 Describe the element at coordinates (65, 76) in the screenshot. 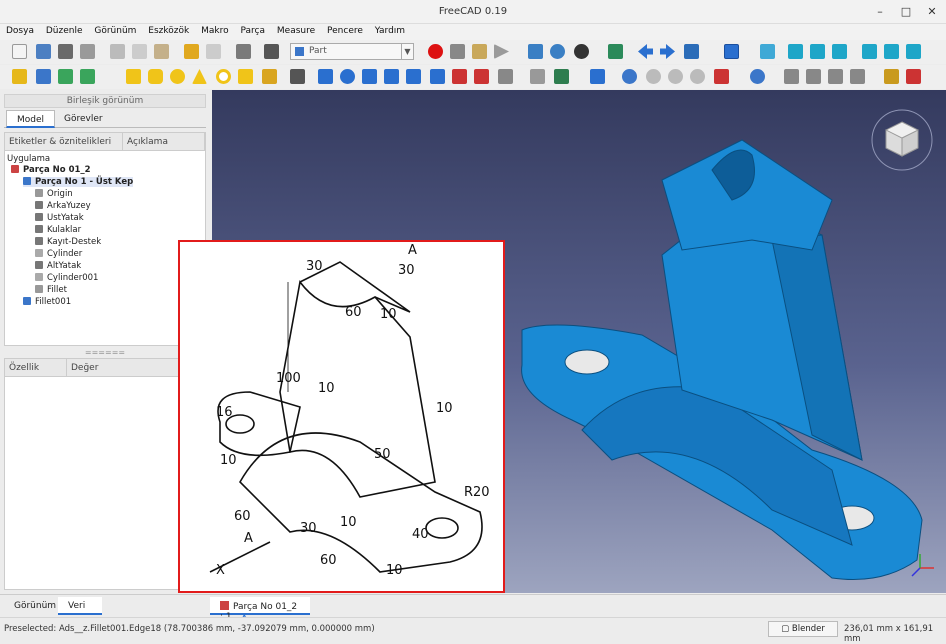

I see `import-icon` at that location.